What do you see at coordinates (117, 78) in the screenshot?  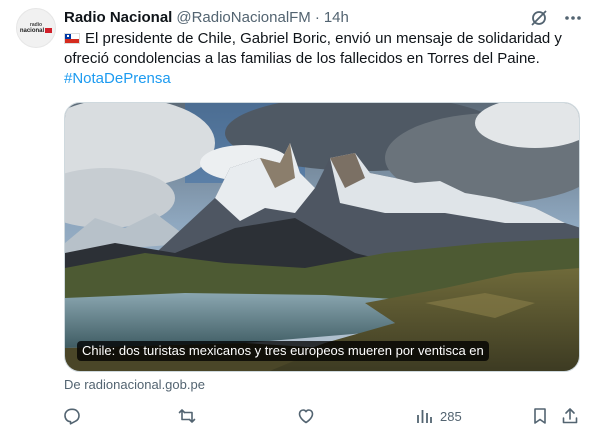 I see `hashtag-link: #NotaDePrensa` at bounding box center [117, 78].